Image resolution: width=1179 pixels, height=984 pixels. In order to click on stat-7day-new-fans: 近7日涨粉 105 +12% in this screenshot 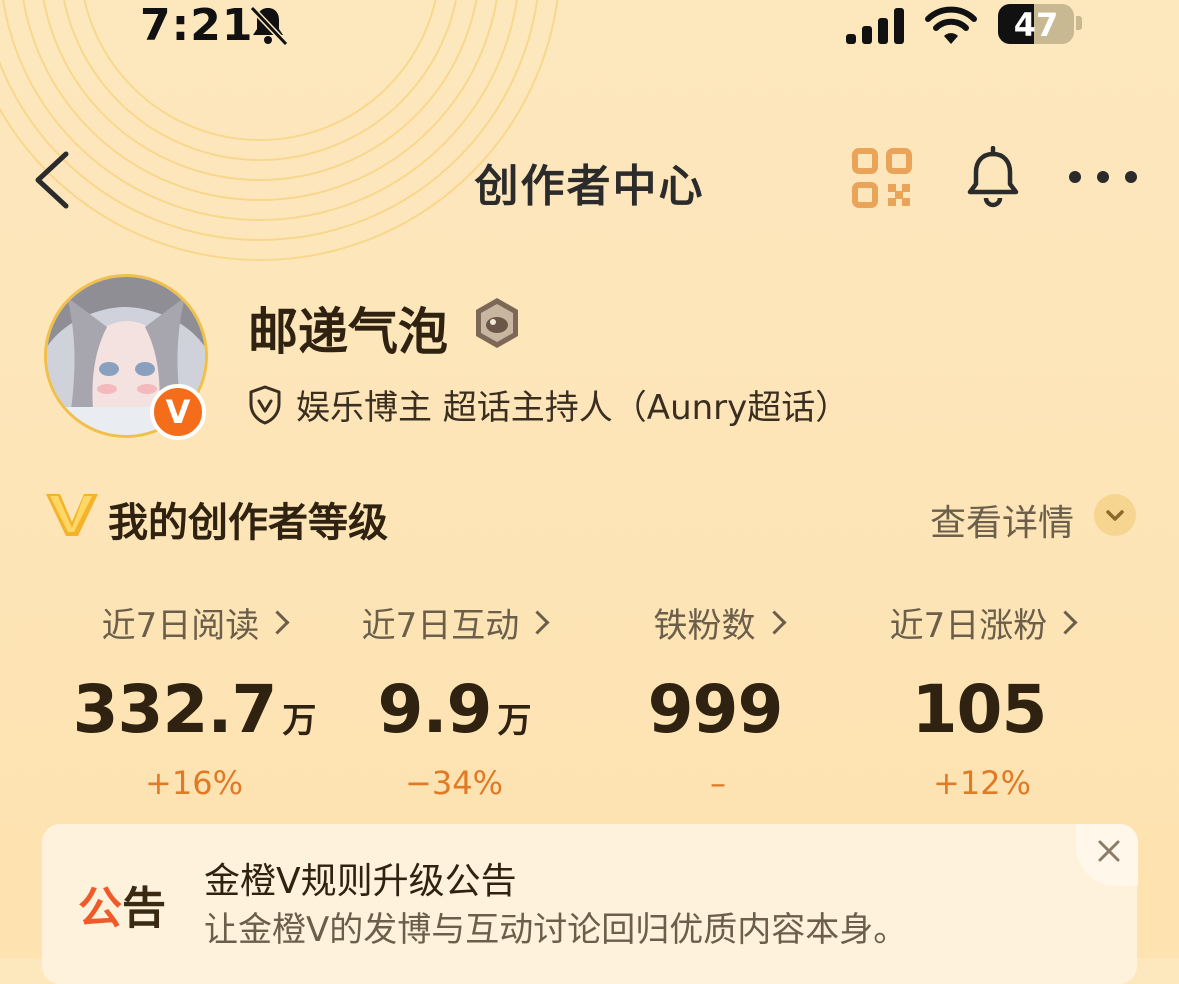, I will do `click(982, 700)`.